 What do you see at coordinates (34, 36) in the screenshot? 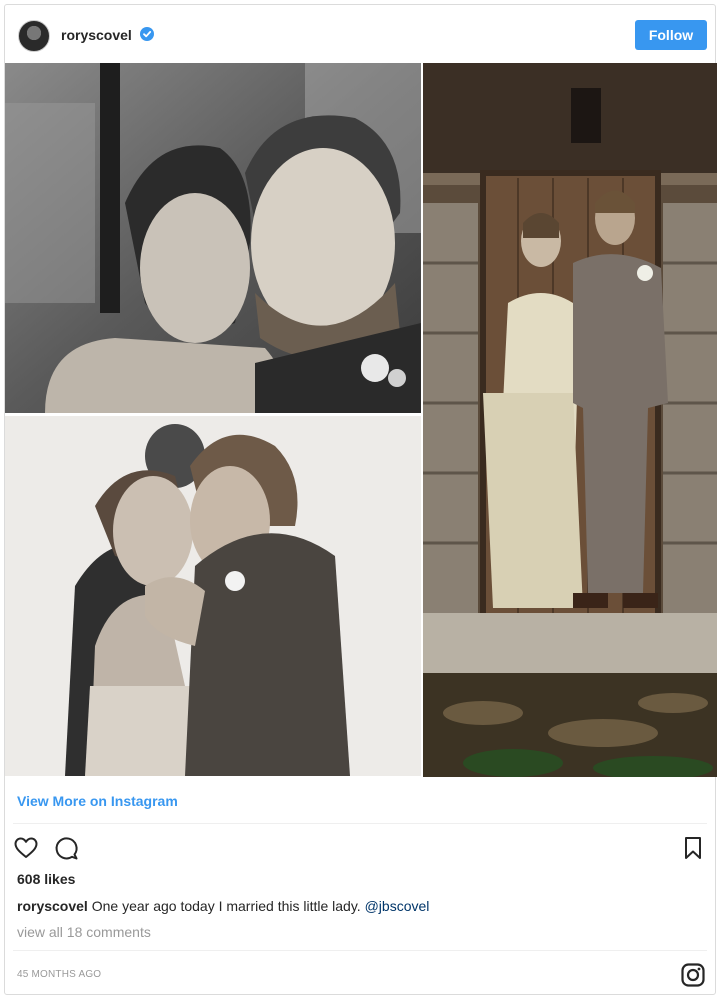
I see `profile-avatar` at bounding box center [34, 36].